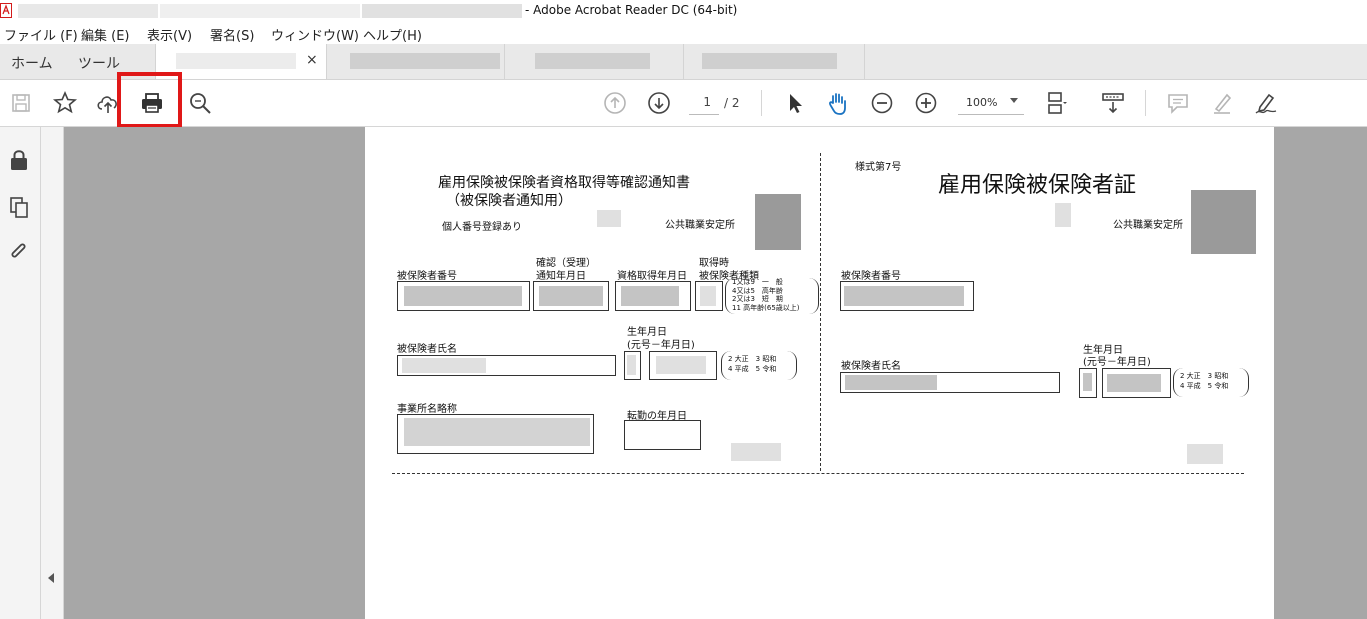 The width and height of the screenshot is (1367, 619). What do you see at coordinates (820, 312) in the screenshot?
I see `vertical-cut-line` at bounding box center [820, 312].